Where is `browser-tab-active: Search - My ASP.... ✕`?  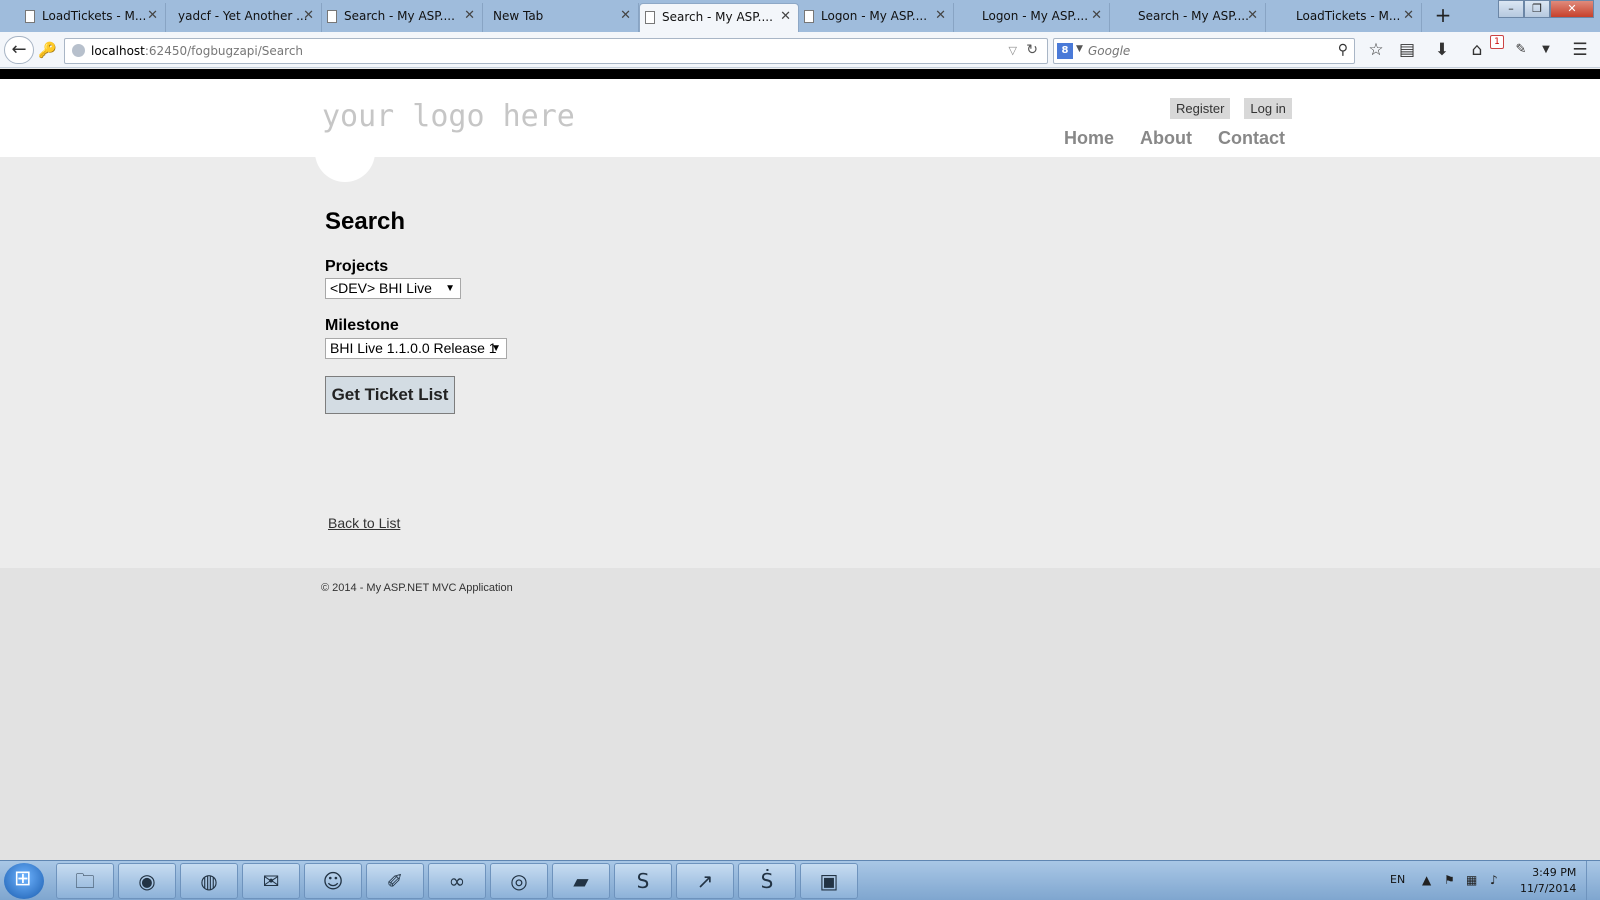
browser-tab-active: Search - My ASP.... ✕ is located at coordinates (719, 17).